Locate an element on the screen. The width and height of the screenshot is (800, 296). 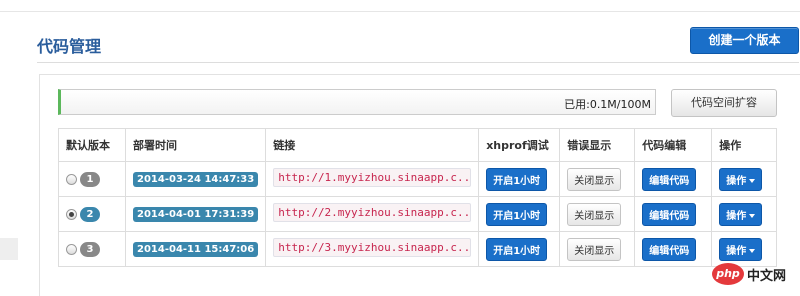
table-header-row: 默认版本 部署时间 链接 xhprof调试 错误显示 代码编辑 操作 is located at coordinates (417, 145).